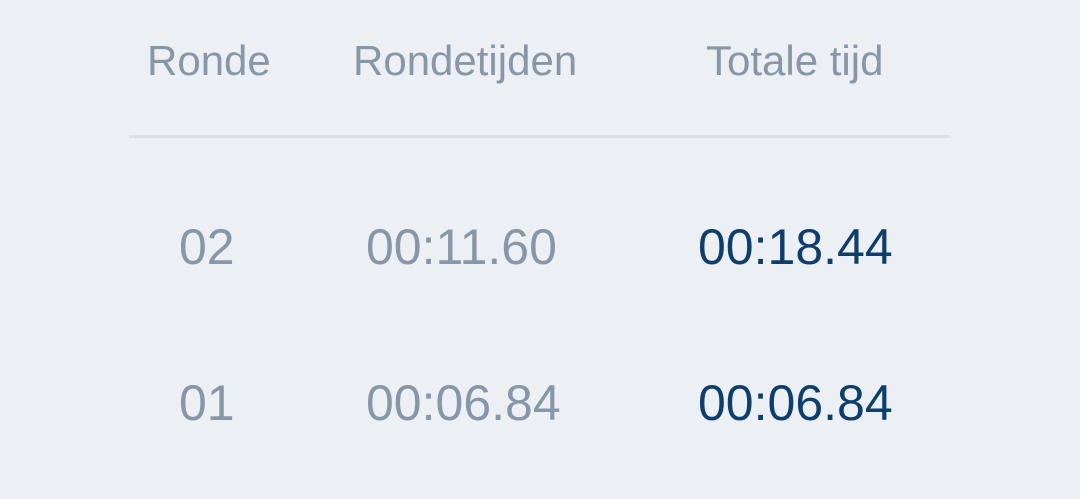 The height and width of the screenshot is (499, 1080). I want to click on lap-total-time: 00:18.44, so click(795, 247).